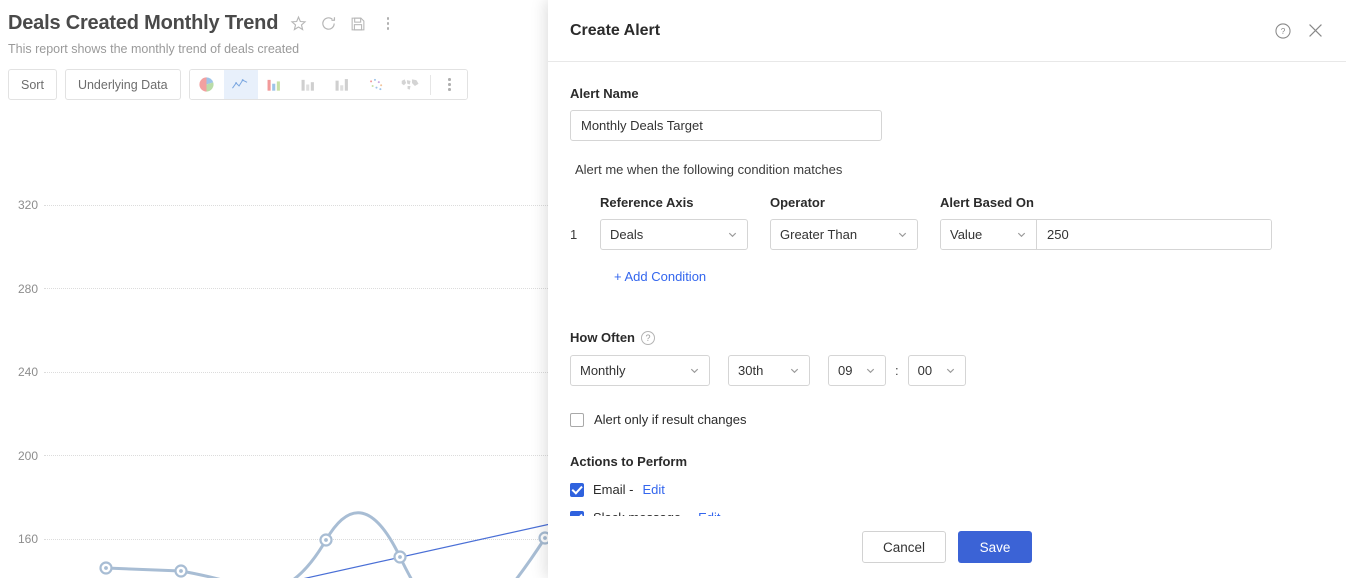  I want to click on grouped-bar-chart-icon, so click(342, 84).